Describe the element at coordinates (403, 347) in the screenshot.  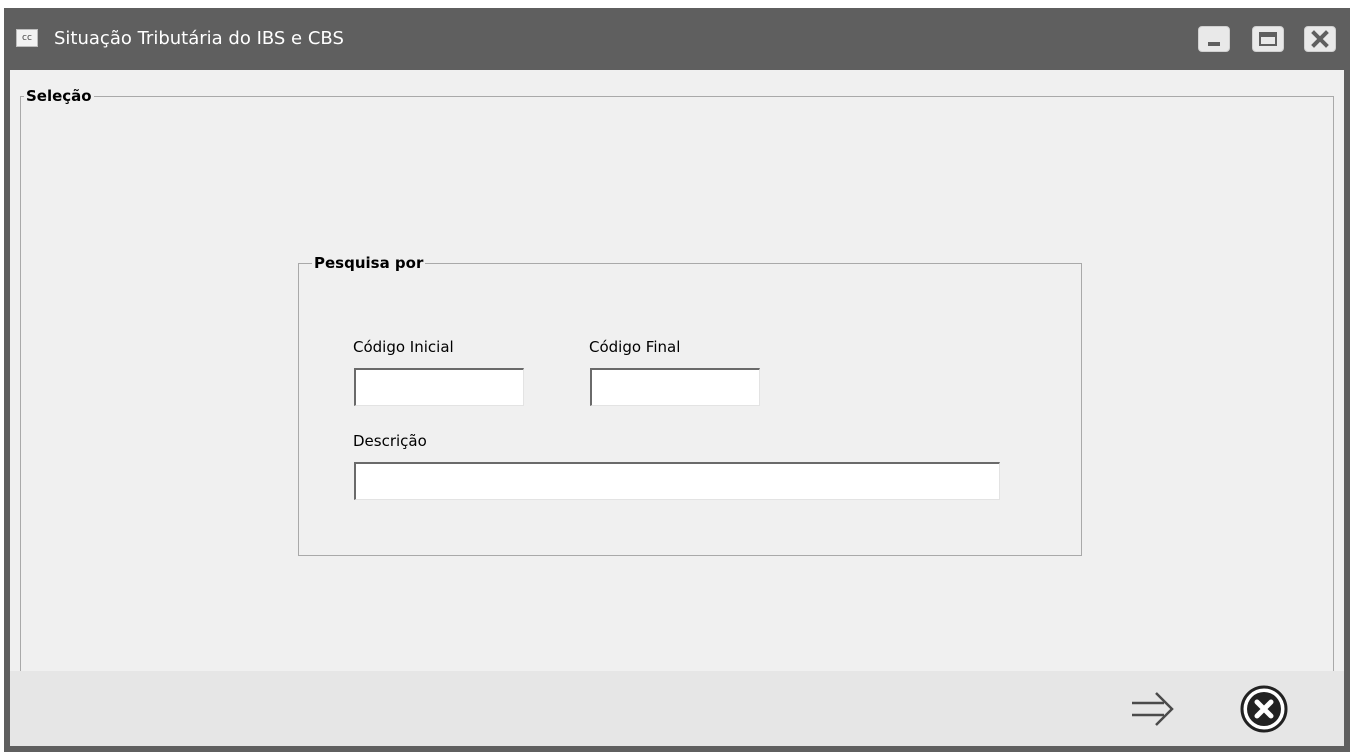
I see `codigo-inicial-label: Código Inicial` at that location.